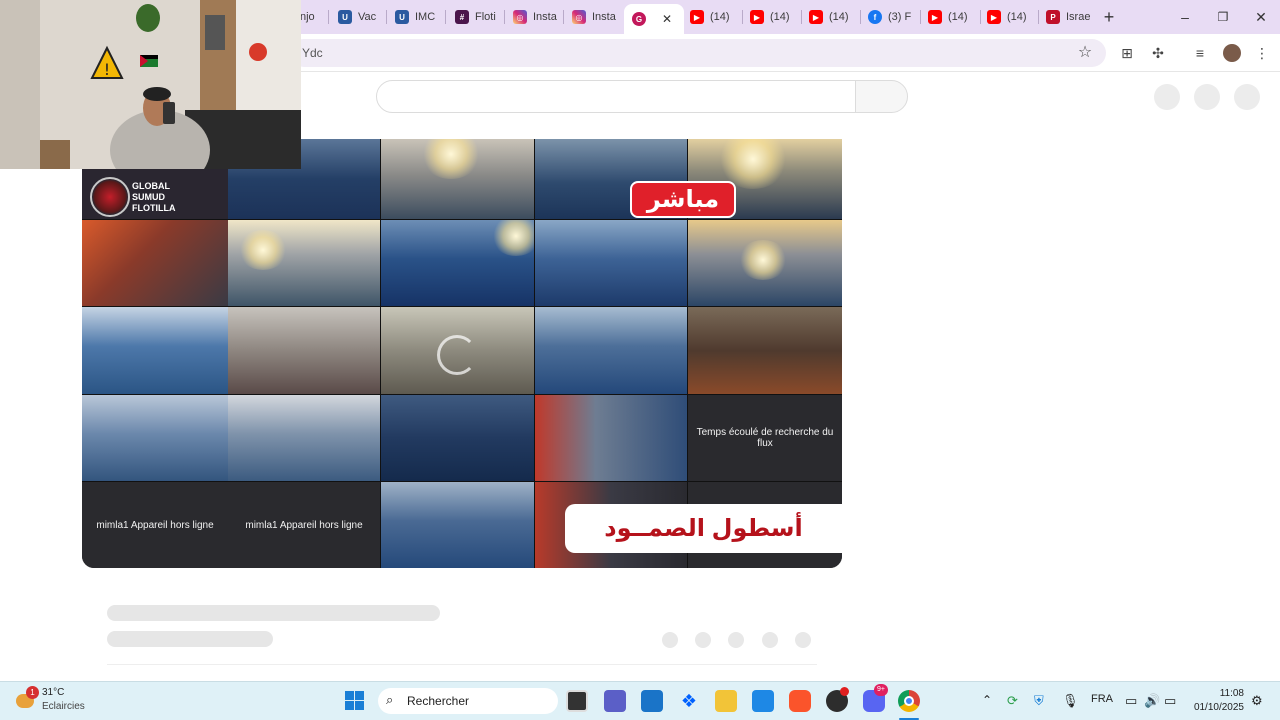 The width and height of the screenshot is (1280, 720). Describe the element at coordinates (881, 96) in the screenshot. I see `search-button` at that location.